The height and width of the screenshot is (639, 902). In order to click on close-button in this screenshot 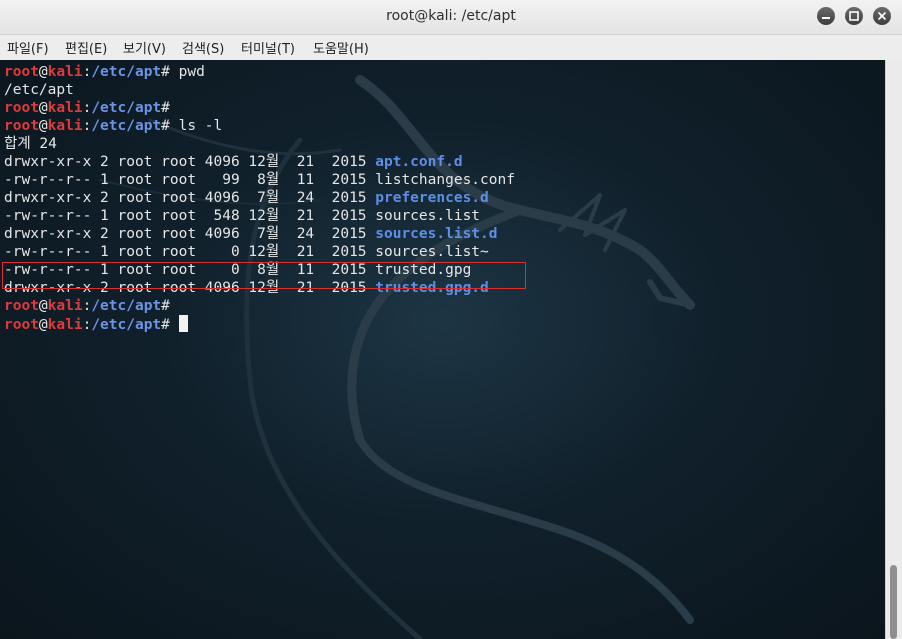, I will do `click(882, 16)`.